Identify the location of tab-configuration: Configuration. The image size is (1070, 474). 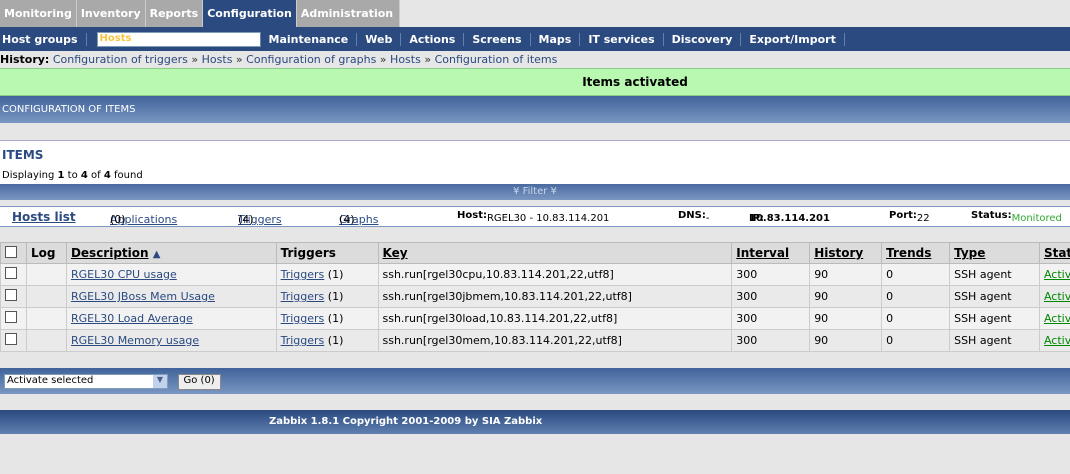
(250, 13).